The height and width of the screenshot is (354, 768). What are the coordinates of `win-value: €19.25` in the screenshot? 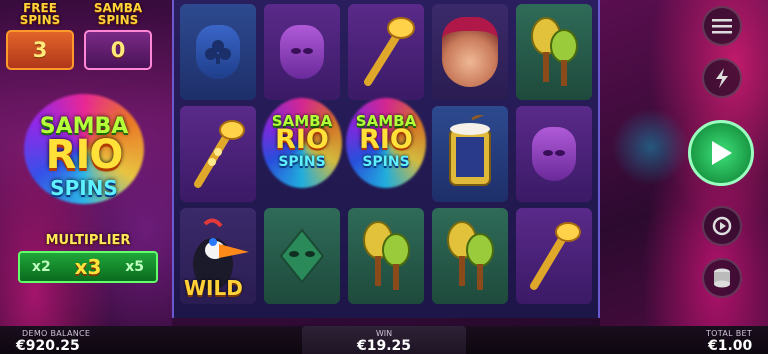 It's located at (384, 346).